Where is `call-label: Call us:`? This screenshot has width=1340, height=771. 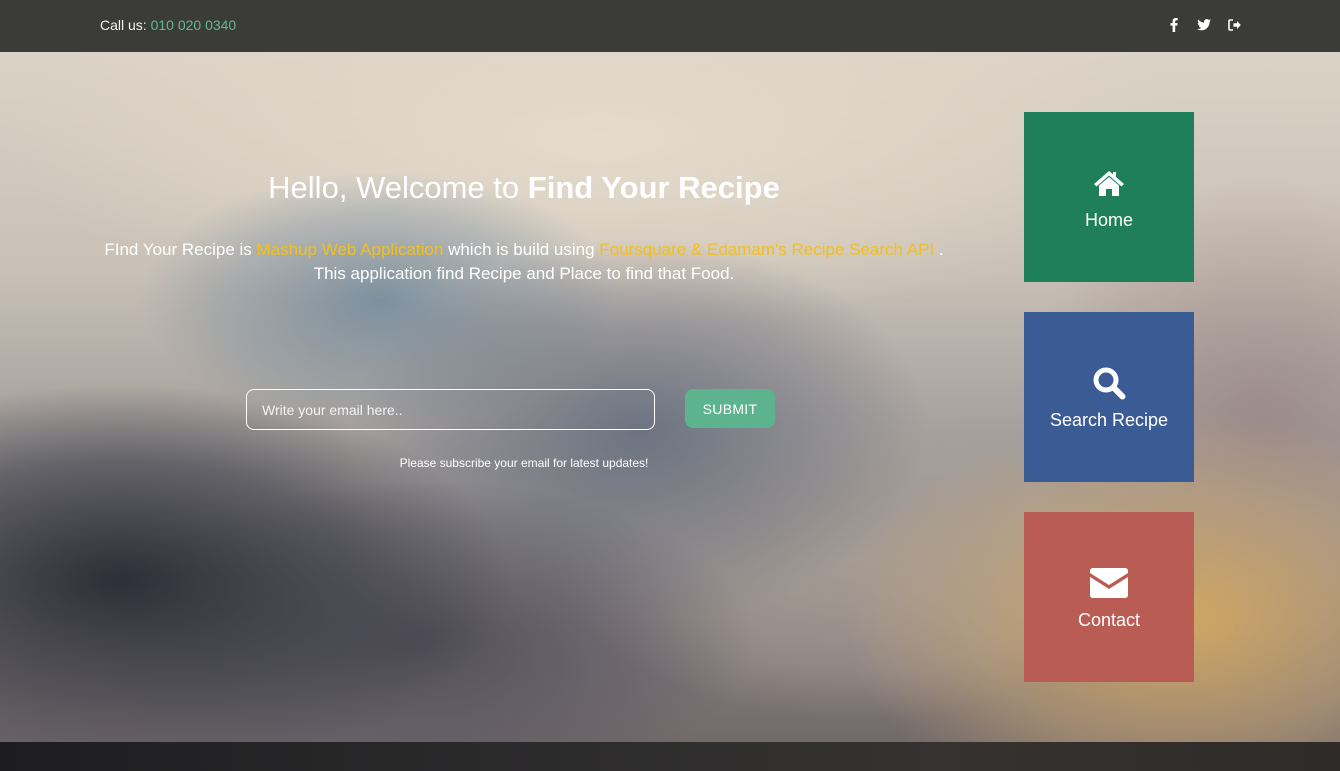
call-label: Call us: is located at coordinates (123, 25).